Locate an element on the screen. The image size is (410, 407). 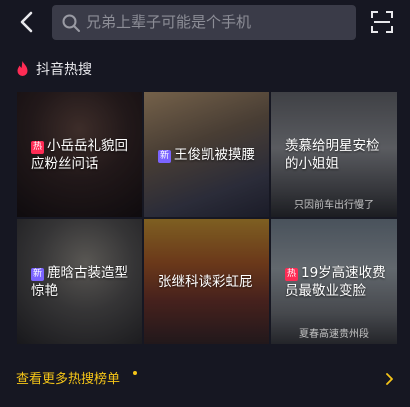
chevron-right-icon is located at coordinates (389, 379).